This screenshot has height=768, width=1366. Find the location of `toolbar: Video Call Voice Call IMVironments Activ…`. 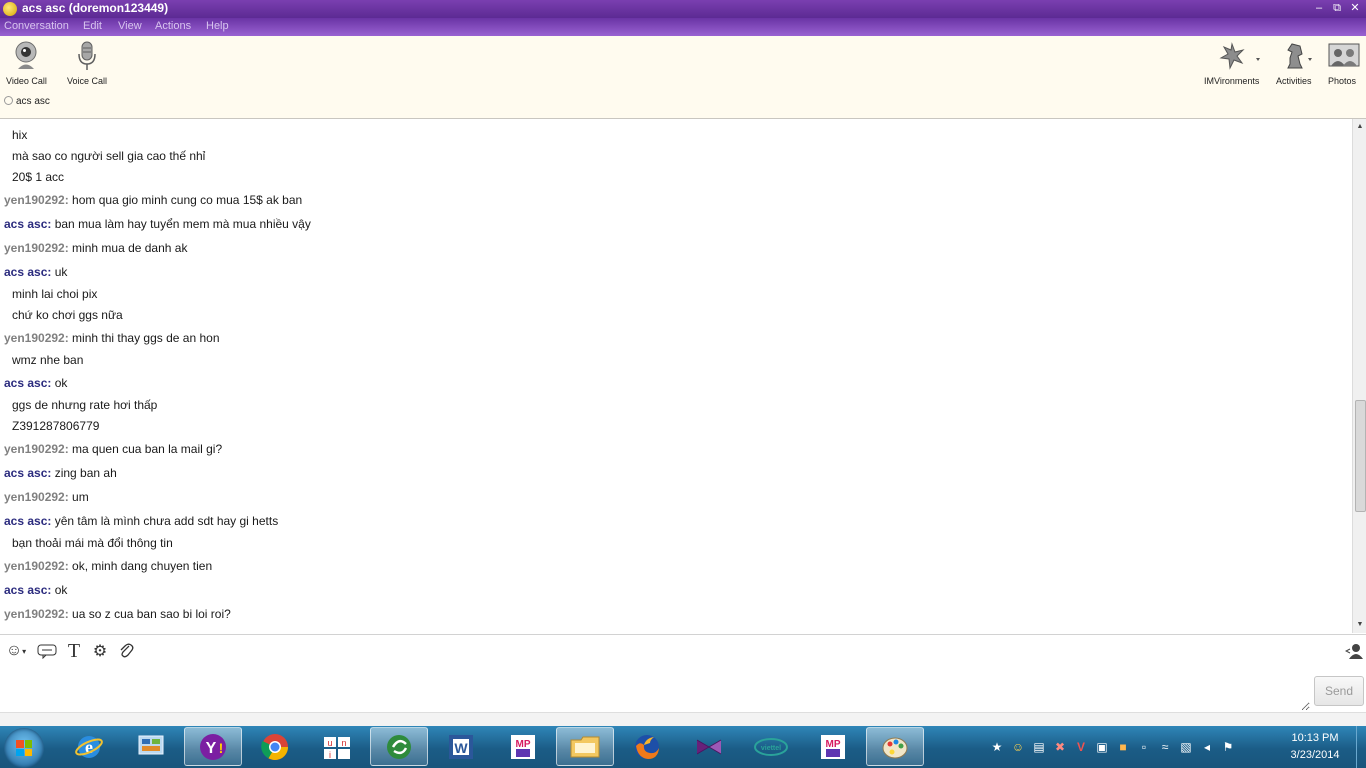

toolbar: Video Call Voice Call IMVironments Activ… is located at coordinates (683, 77).